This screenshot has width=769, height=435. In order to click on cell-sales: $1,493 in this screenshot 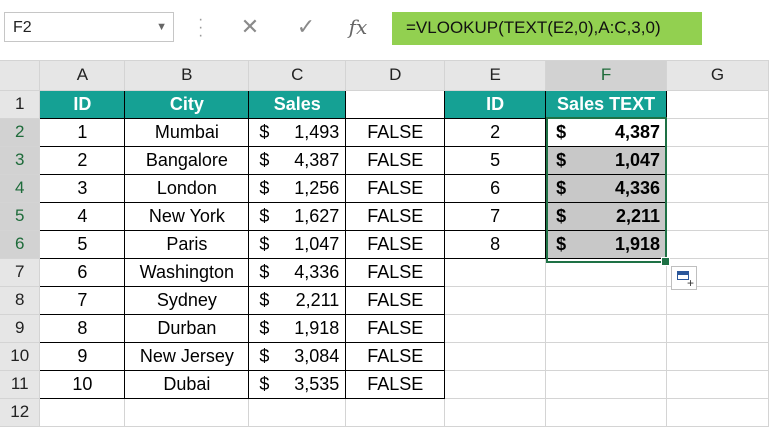, I will do `click(297, 132)`.